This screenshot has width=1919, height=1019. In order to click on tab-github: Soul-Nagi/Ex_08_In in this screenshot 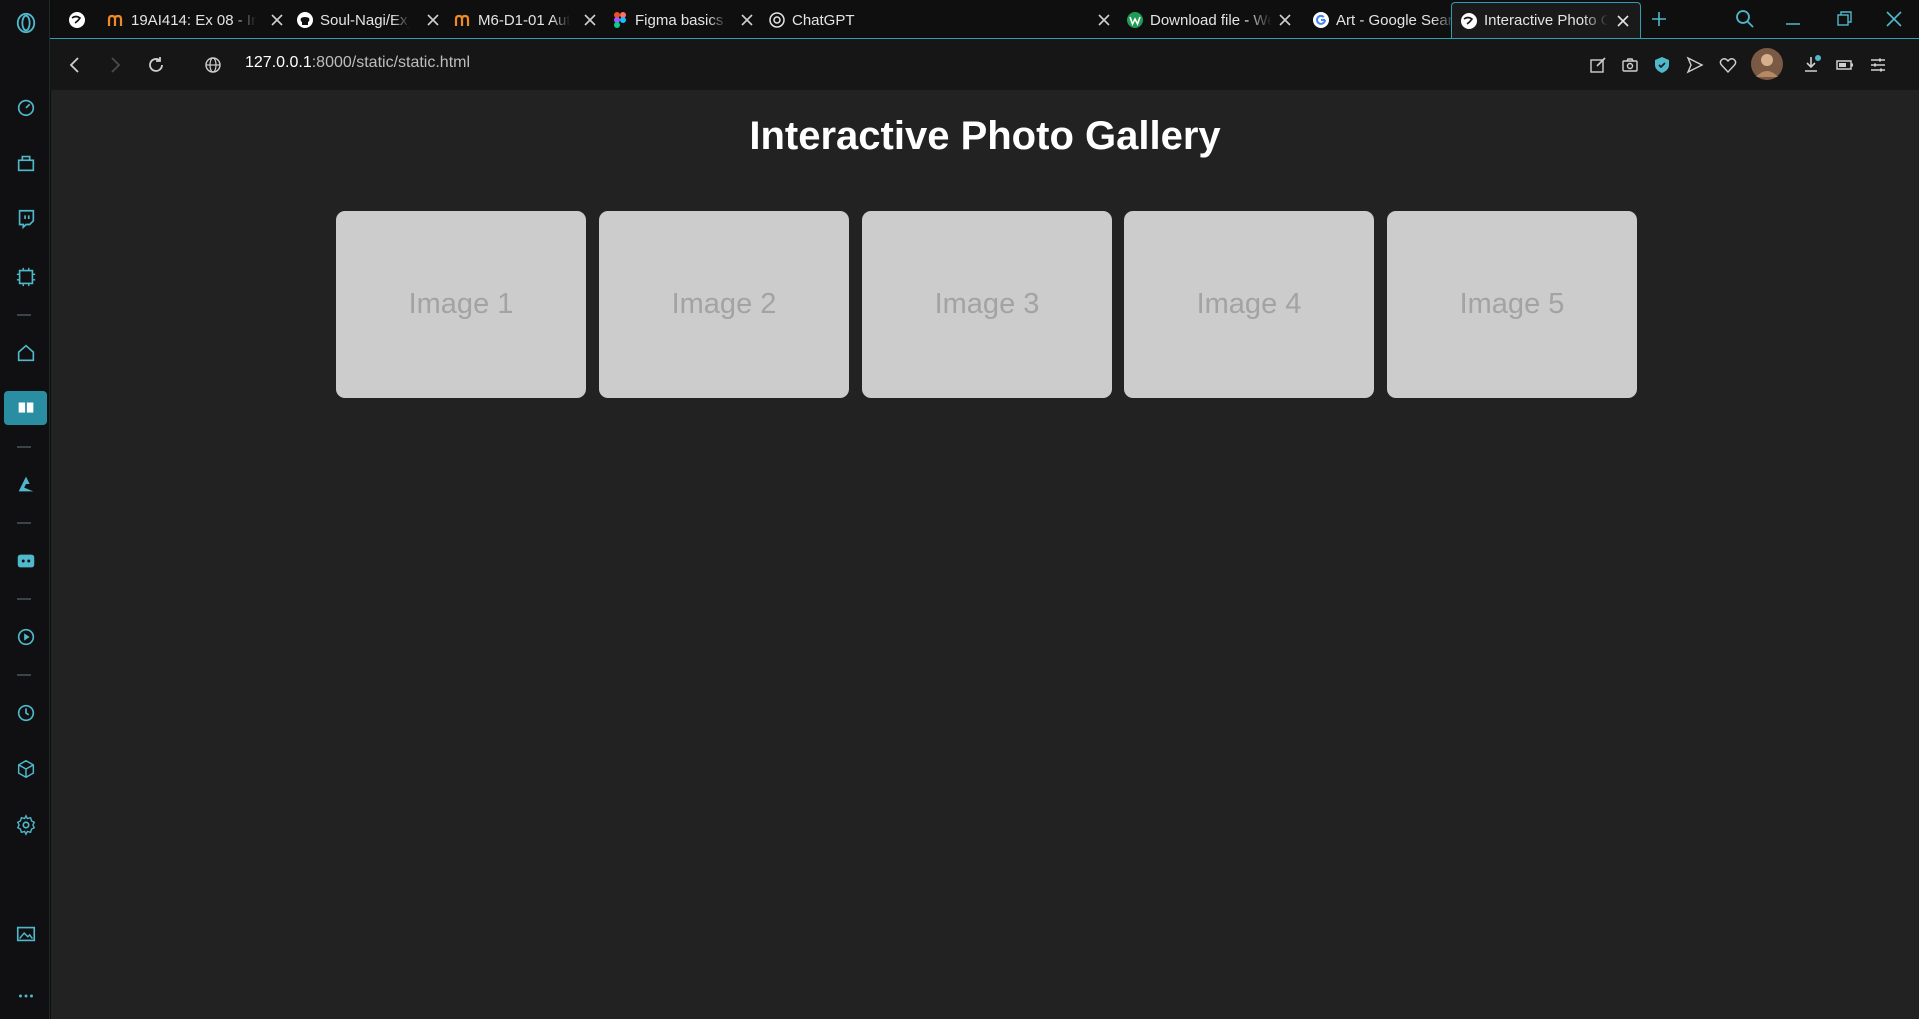, I will do `click(353, 20)`.